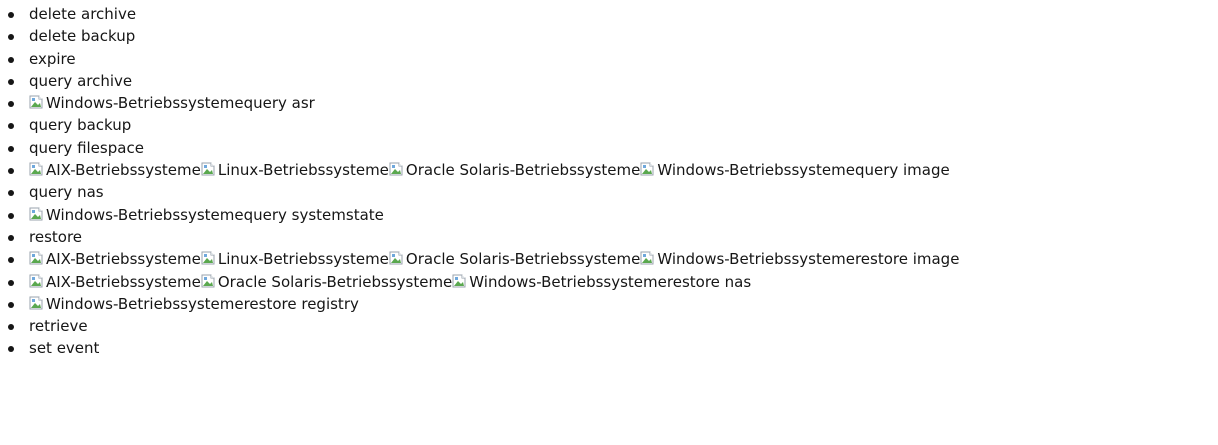  I want to click on command-name: delete backup, so click(82, 36).